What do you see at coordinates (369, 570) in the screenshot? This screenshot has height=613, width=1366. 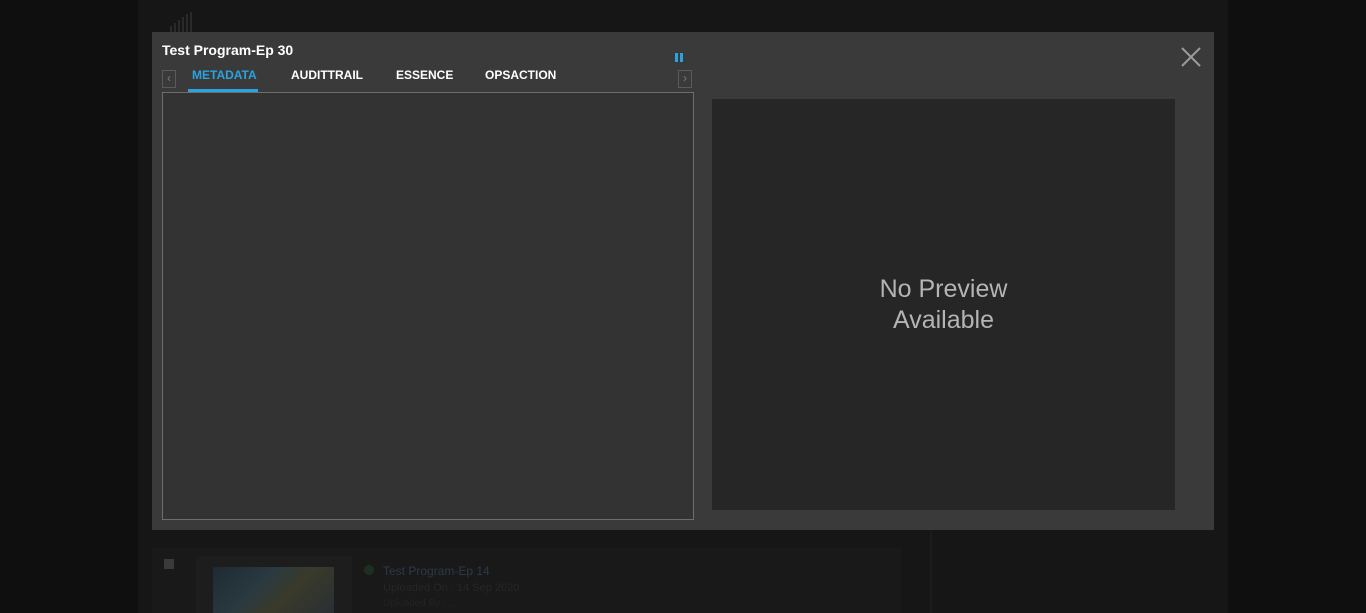 I see `background-status-icon` at bounding box center [369, 570].